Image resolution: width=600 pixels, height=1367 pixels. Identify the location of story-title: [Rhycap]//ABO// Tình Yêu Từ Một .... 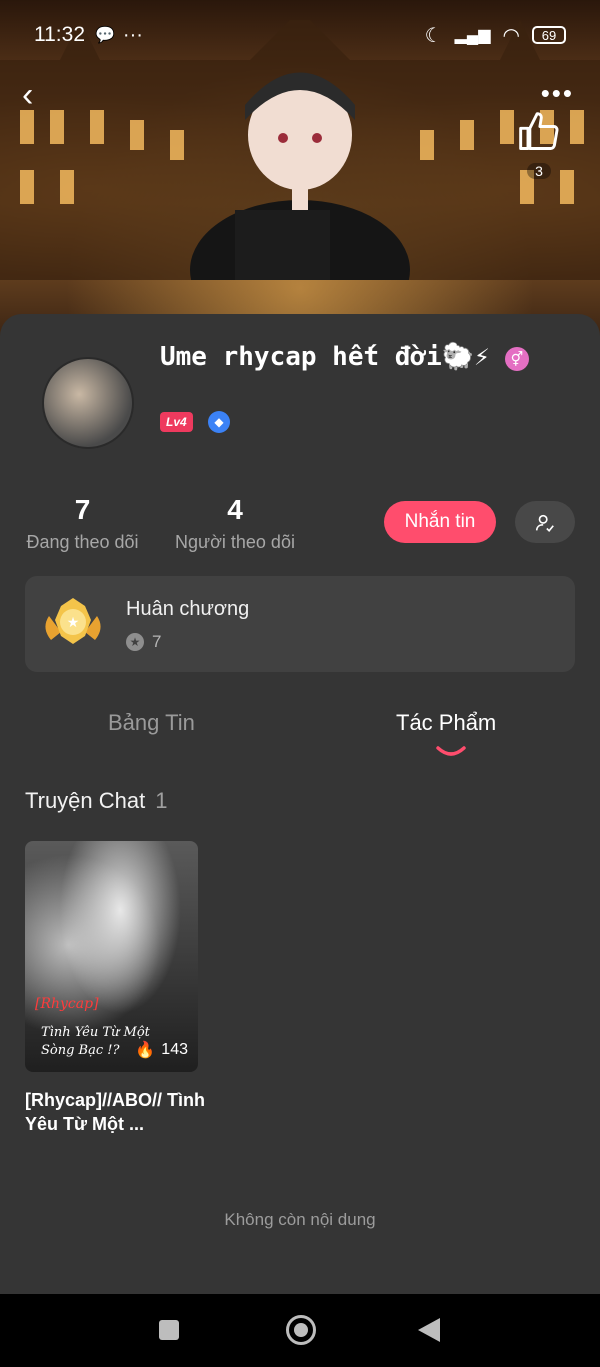
(115, 1112).